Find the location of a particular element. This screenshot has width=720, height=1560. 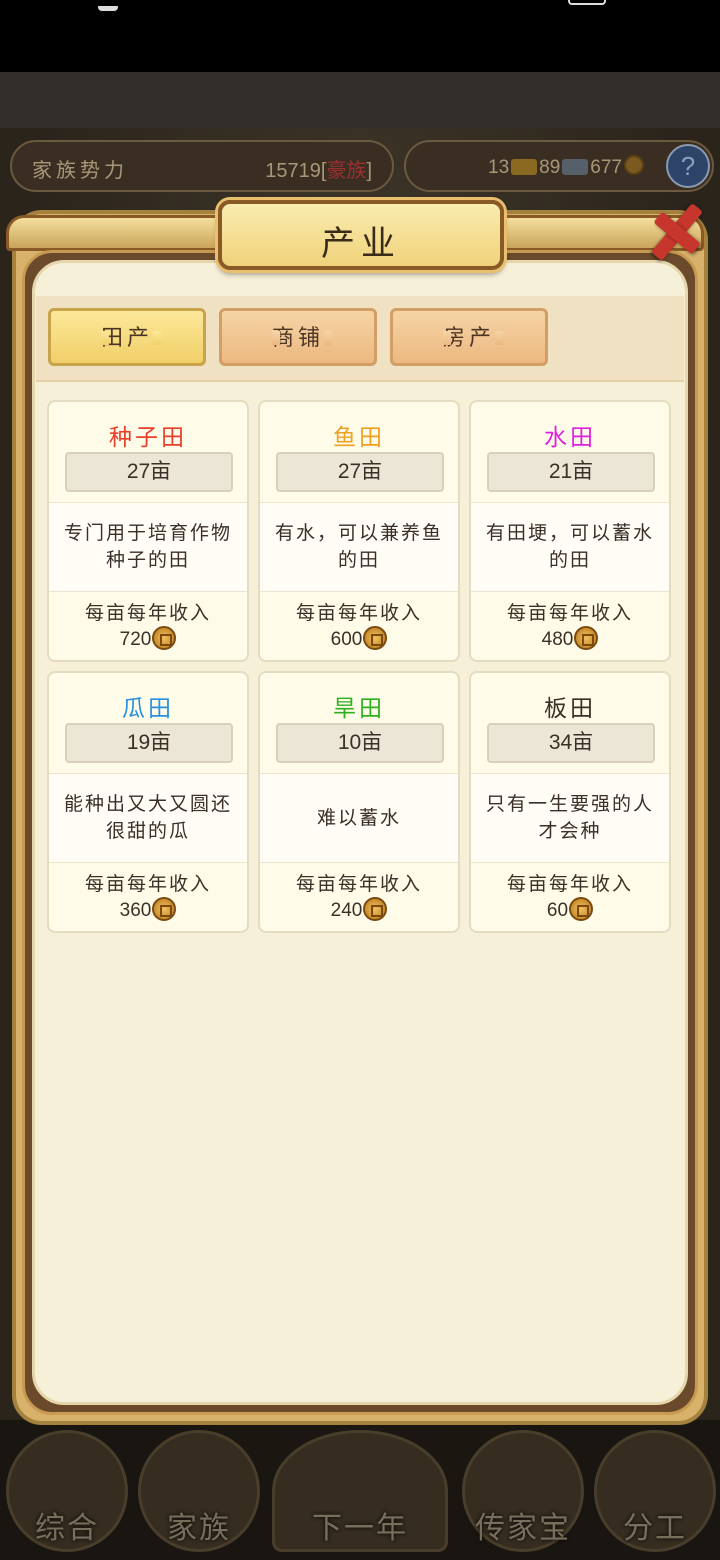

nav-heirloom-button: 传家宝 is located at coordinates (523, 1491).